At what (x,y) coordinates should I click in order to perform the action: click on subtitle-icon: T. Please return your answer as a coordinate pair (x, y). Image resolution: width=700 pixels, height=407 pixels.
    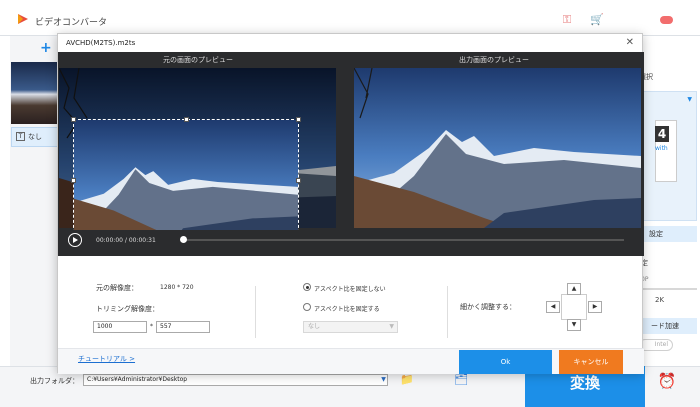
    Looking at the image, I should click on (20, 136).